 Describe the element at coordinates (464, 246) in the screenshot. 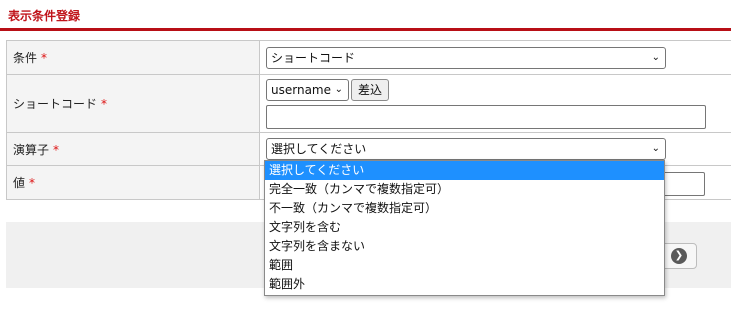

I see `dropdown-option: 文字列を含まない` at that location.